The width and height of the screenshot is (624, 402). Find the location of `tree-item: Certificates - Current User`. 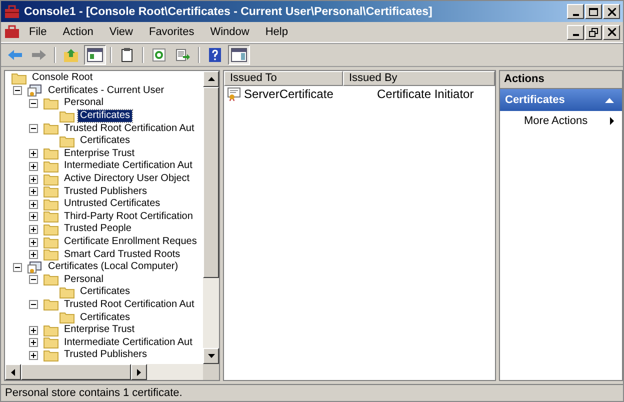

tree-item: Certificates - Current User is located at coordinates (106, 90).